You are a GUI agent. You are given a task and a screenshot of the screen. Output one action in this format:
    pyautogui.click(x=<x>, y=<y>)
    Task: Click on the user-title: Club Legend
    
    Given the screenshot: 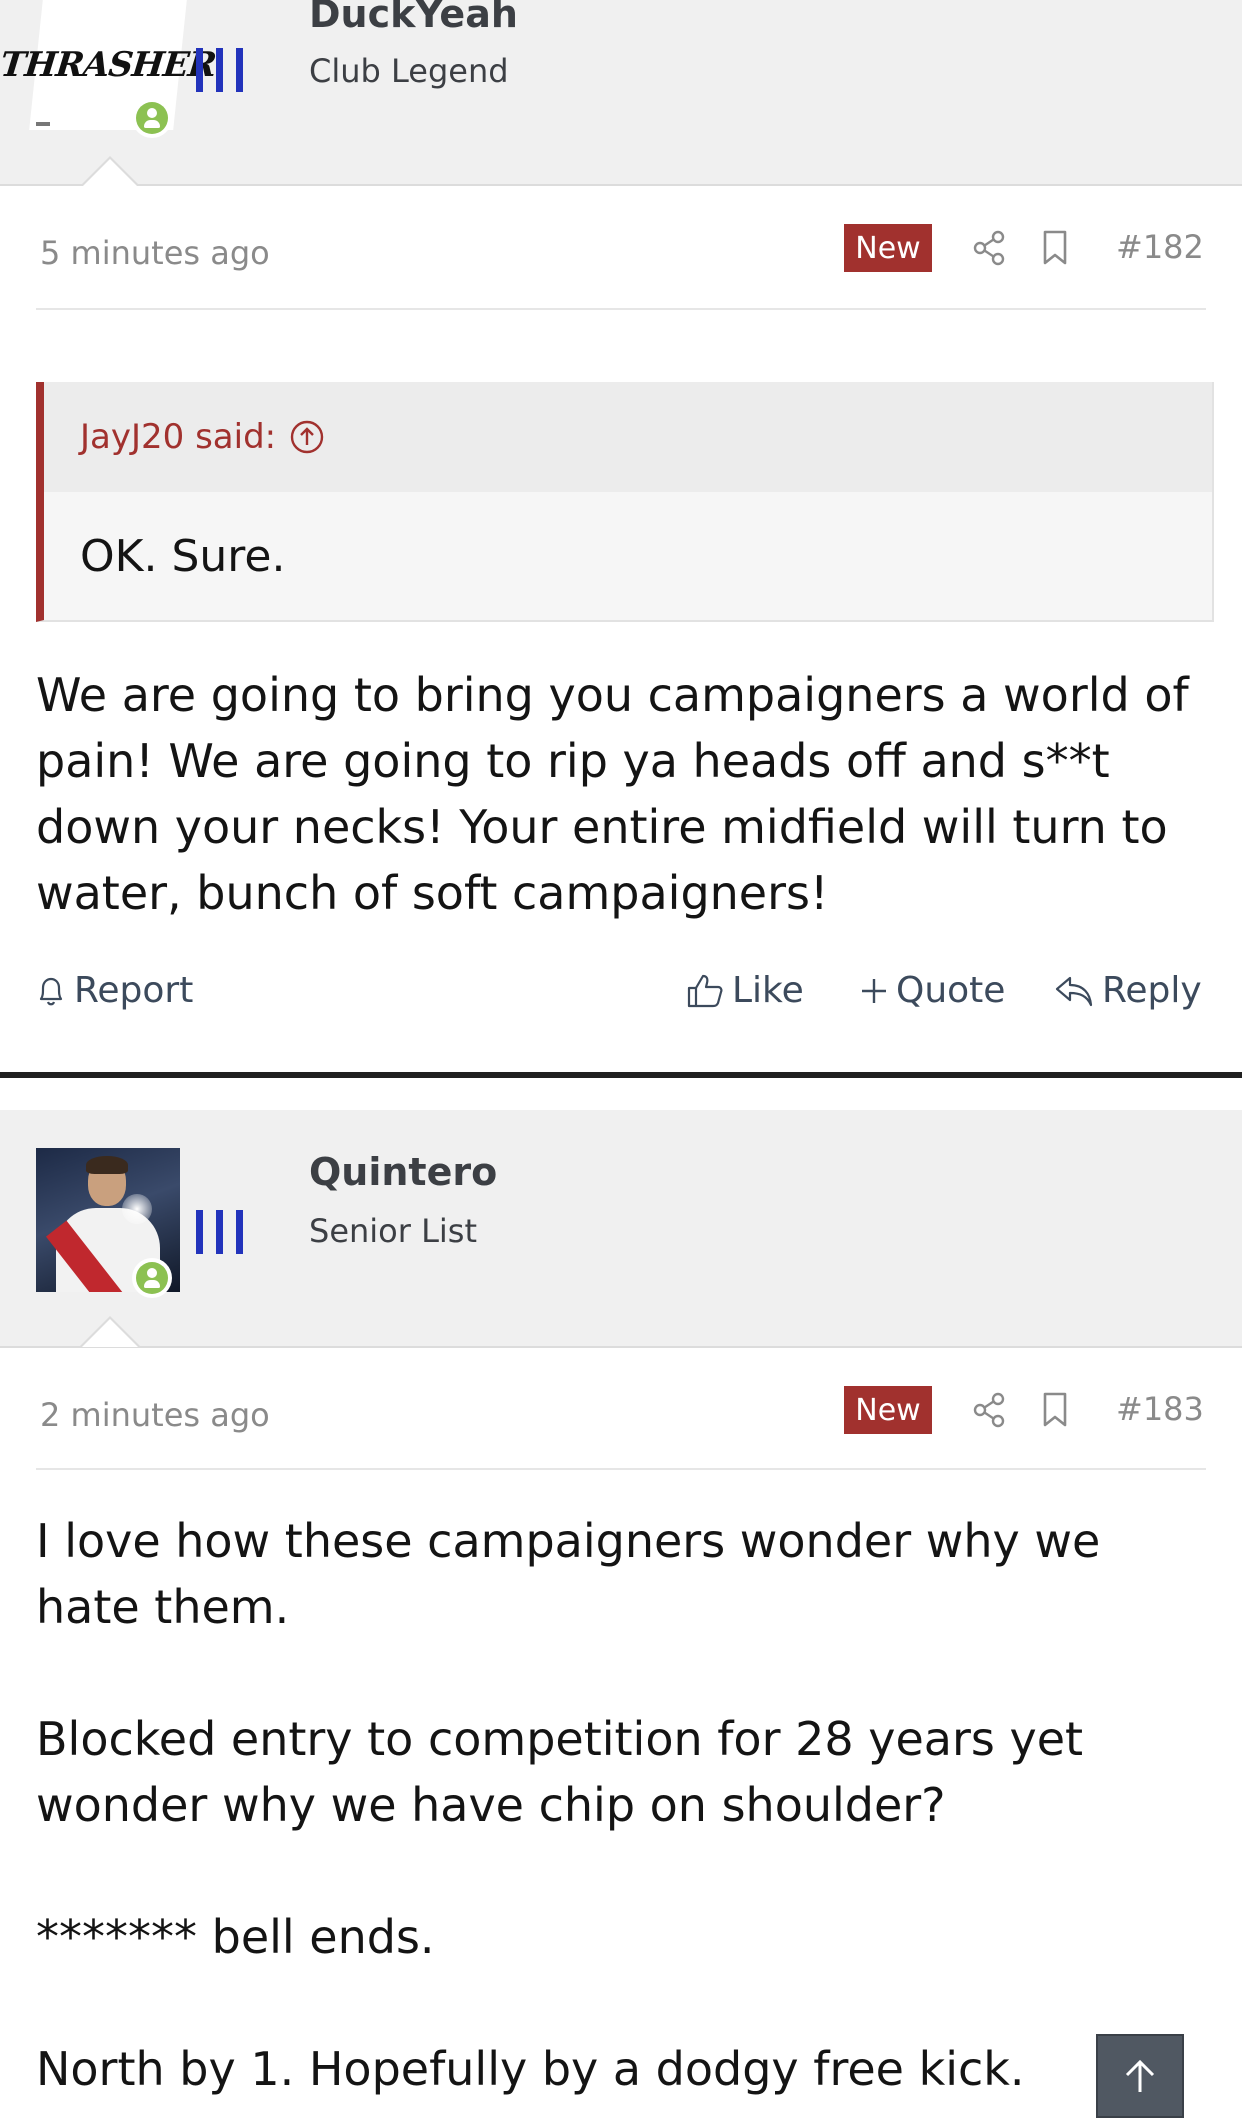 What is the action you would take?
    pyautogui.click(x=409, y=71)
    